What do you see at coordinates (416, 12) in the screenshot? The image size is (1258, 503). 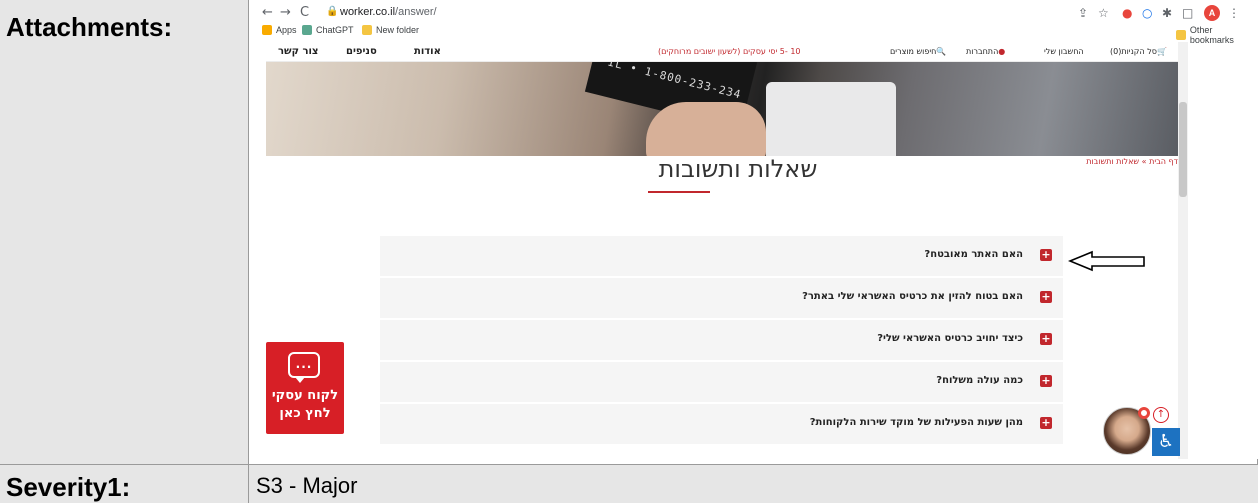 I see `url-path: /answer/` at bounding box center [416, 12].